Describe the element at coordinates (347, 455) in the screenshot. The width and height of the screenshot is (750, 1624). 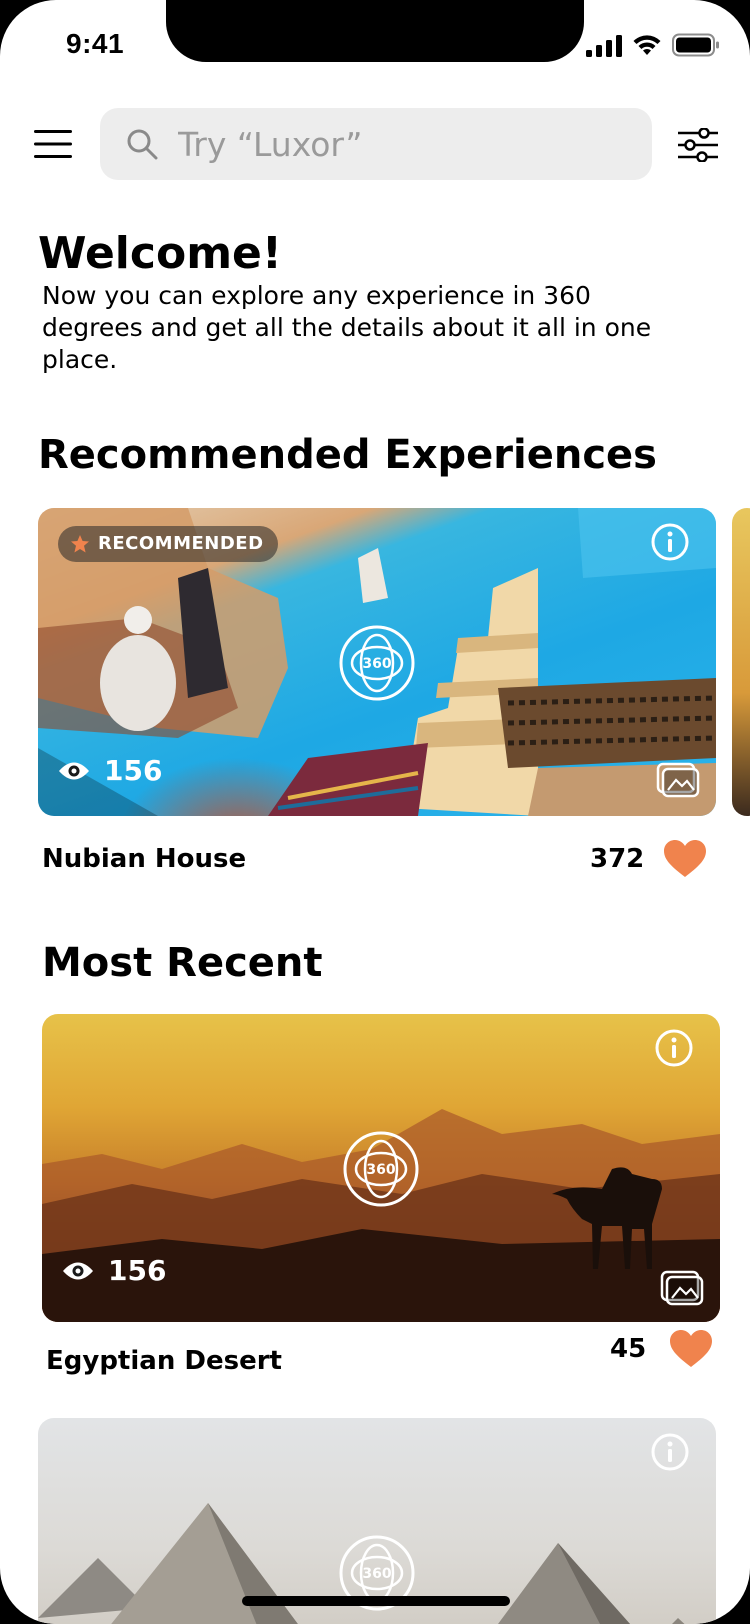
I see `section-title-recommended: Recommended Experiences` at that location.